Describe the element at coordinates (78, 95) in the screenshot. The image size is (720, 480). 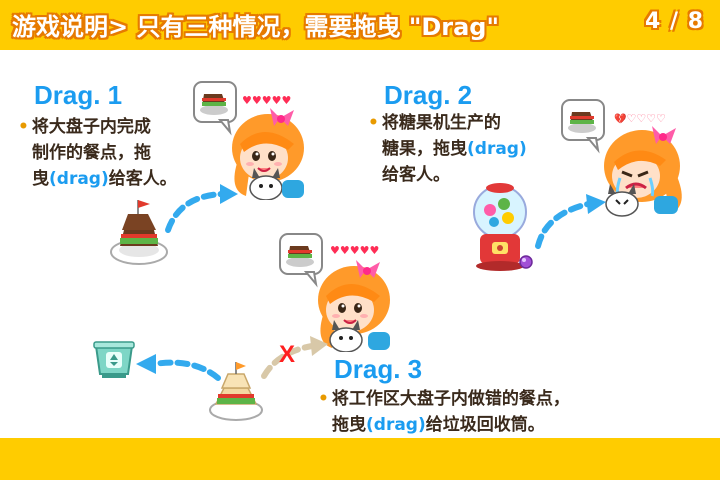
I see `drag-1-title: Drag. 1` at that location.